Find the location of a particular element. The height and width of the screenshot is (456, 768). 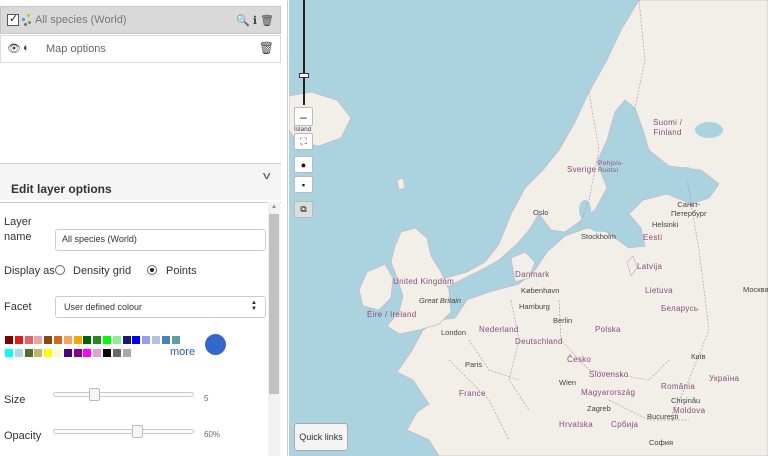

facet-select: User defined colour ▲ ▼ is located at coordinates (160, 307).